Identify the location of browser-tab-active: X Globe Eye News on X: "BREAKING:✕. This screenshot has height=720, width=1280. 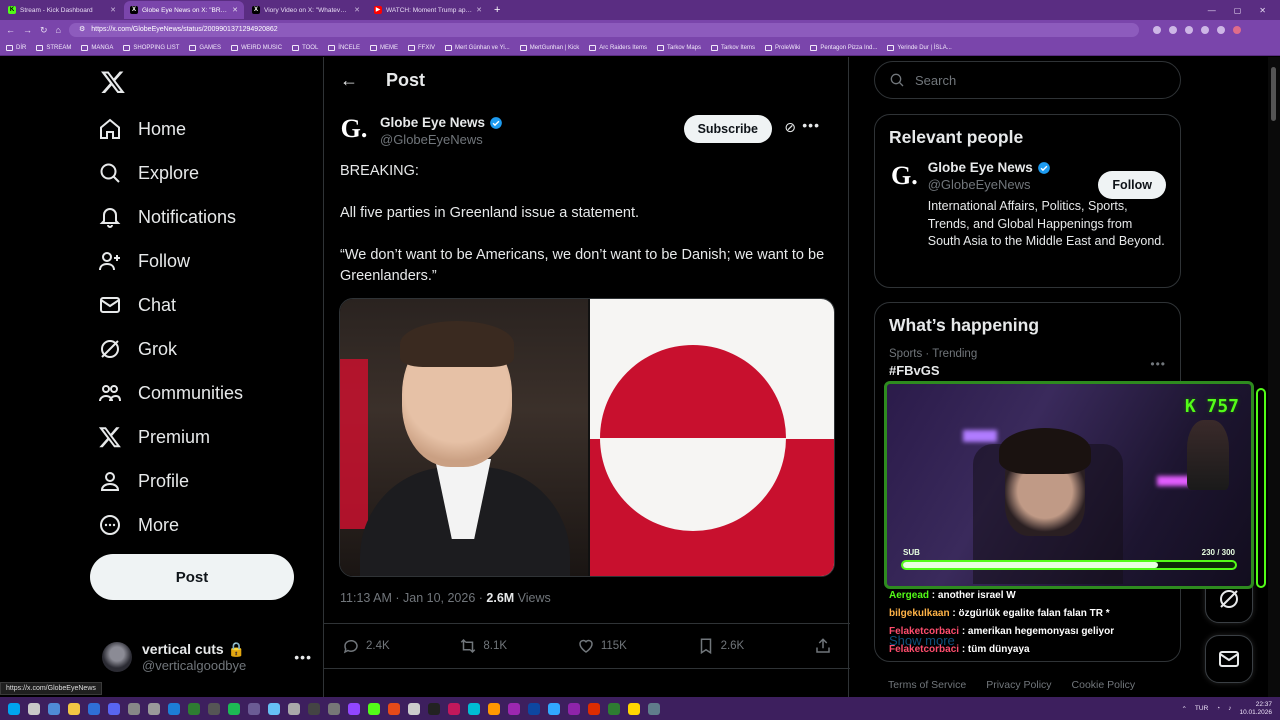
(184, 10).